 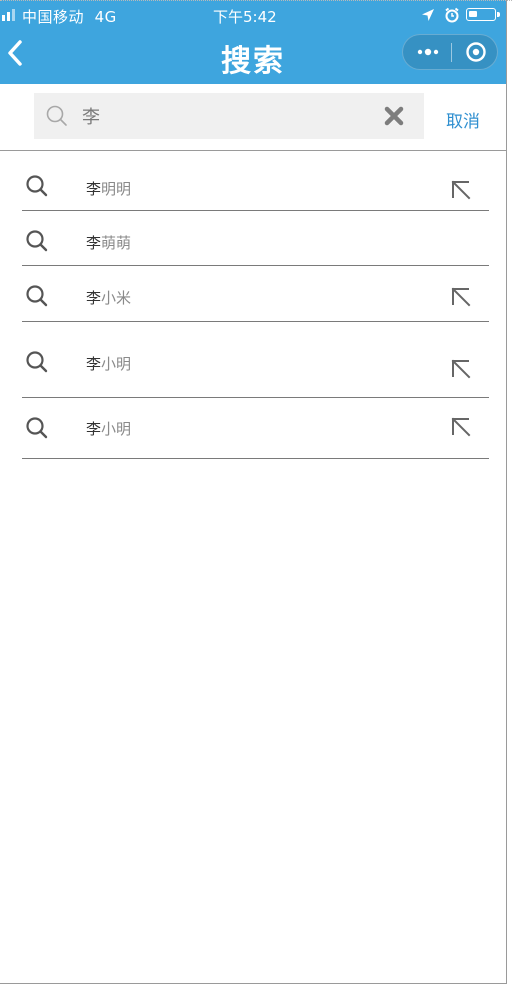 I want to click on status-bar: 中国移动 4G 下午5:42, so click(x=253, y=15).